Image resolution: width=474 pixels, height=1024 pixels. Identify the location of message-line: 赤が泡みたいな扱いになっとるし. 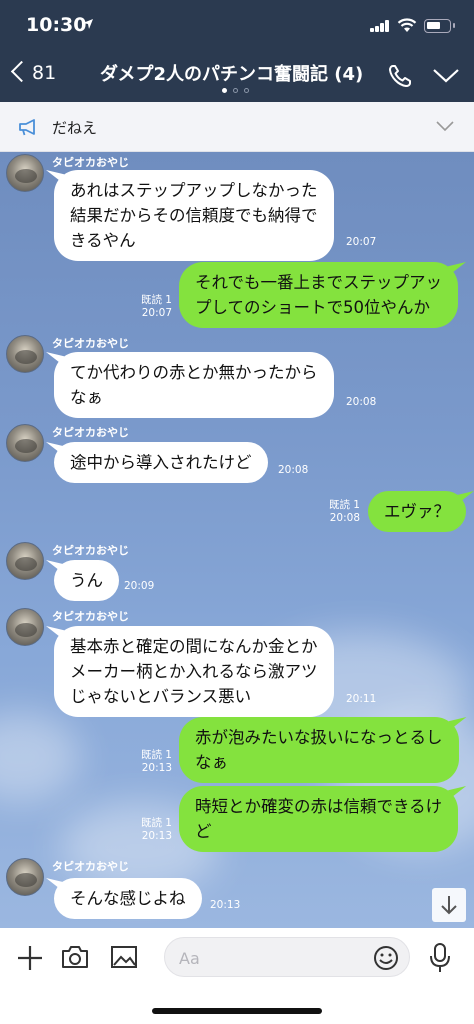
(319, 737).